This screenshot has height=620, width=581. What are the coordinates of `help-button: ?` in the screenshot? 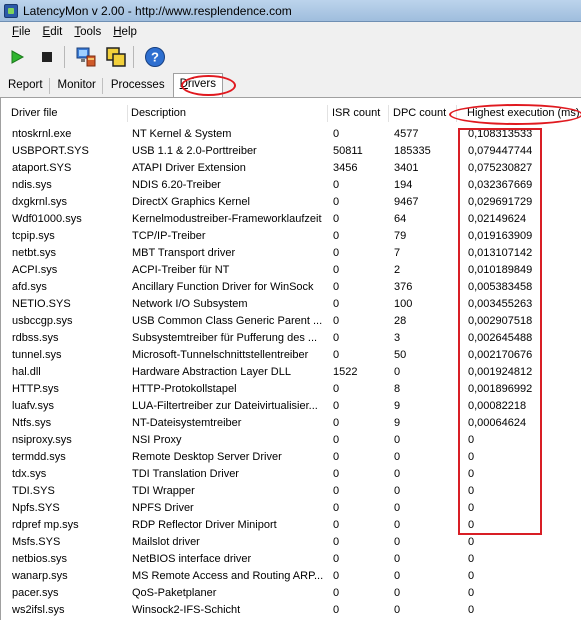 It's located at (155, 57).